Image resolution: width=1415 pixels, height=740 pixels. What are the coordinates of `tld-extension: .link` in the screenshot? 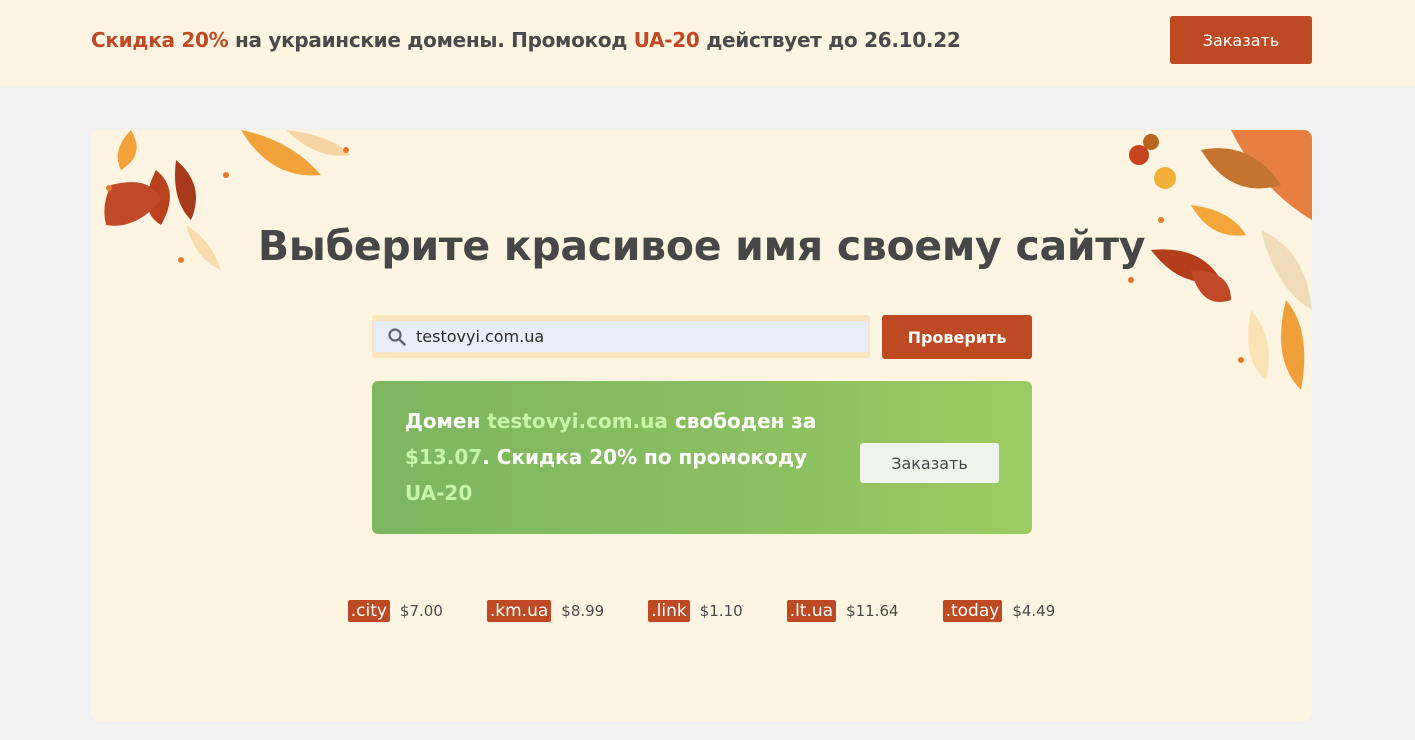 It's located at (669, 611).